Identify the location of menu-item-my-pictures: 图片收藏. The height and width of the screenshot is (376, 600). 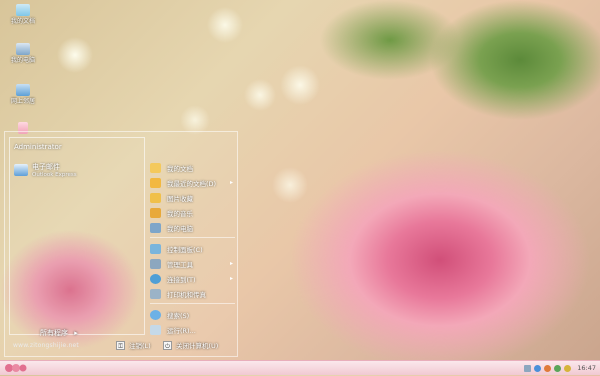
(192, 197).